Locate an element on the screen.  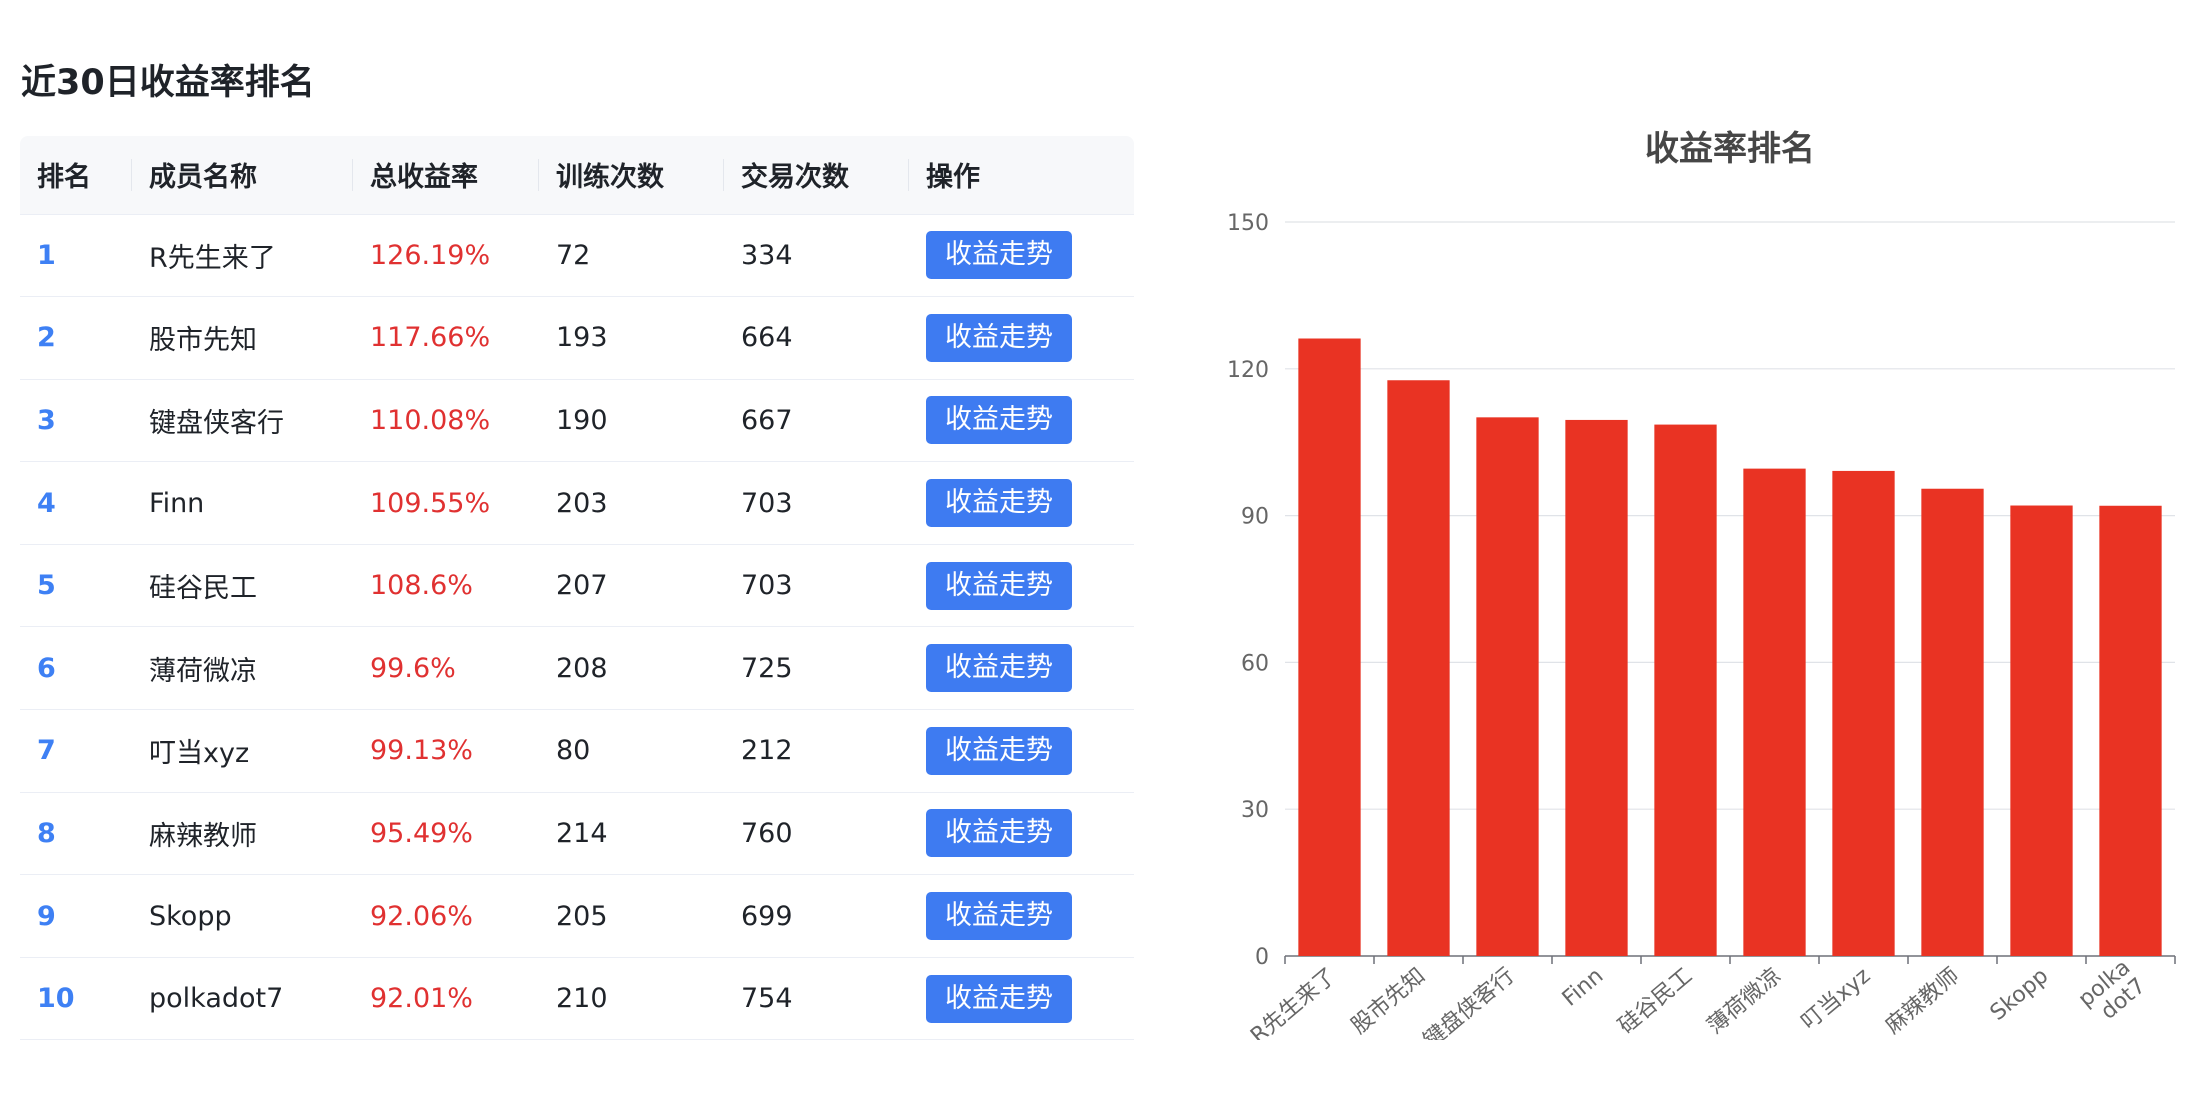
member-name-cell: 键盘侠客行 is located at coordinates (242, 421).